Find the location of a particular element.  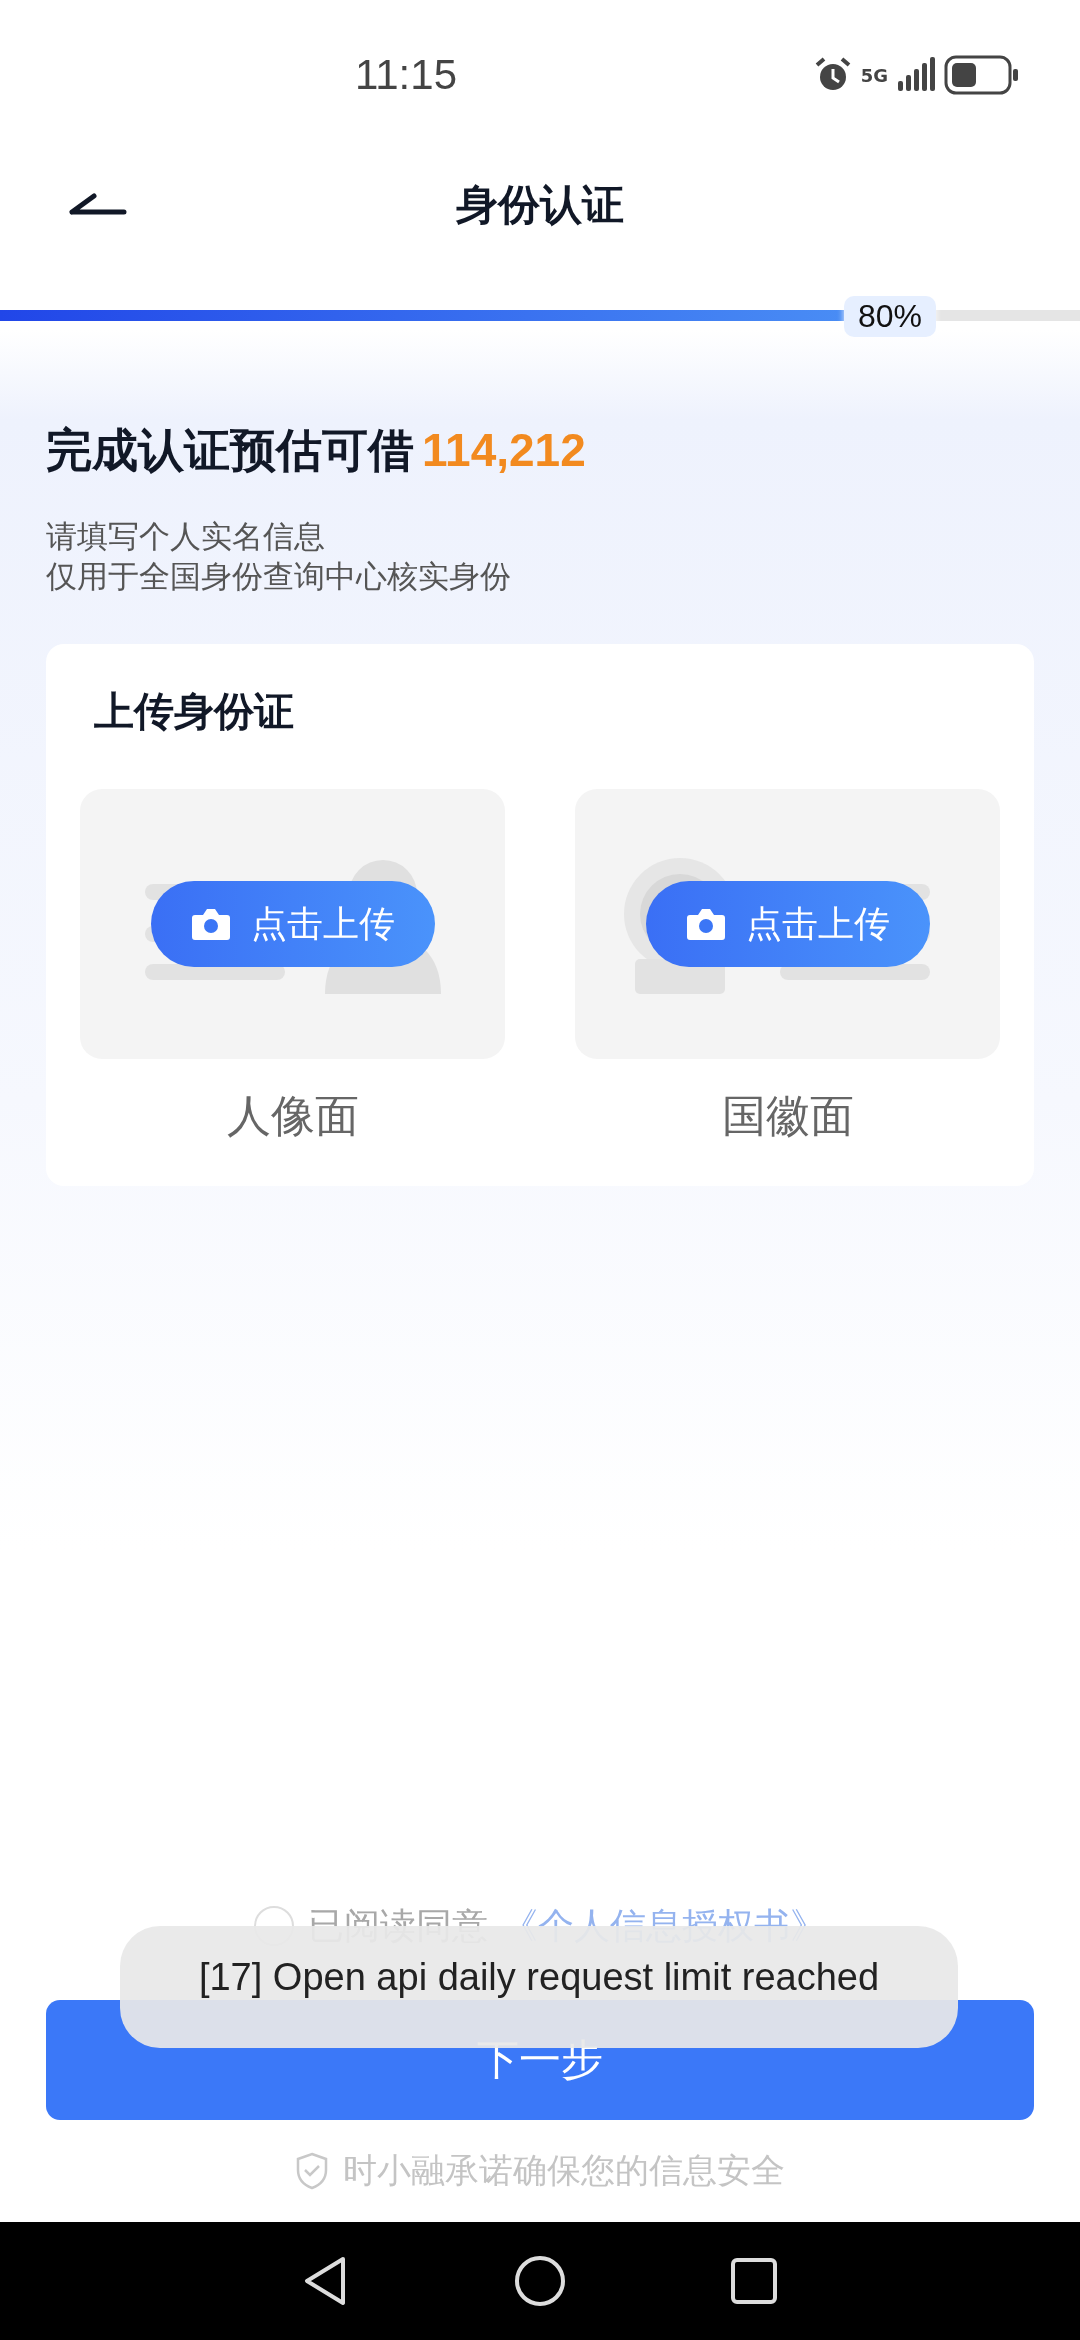

signal-icon is located at coordinates (916, 75).